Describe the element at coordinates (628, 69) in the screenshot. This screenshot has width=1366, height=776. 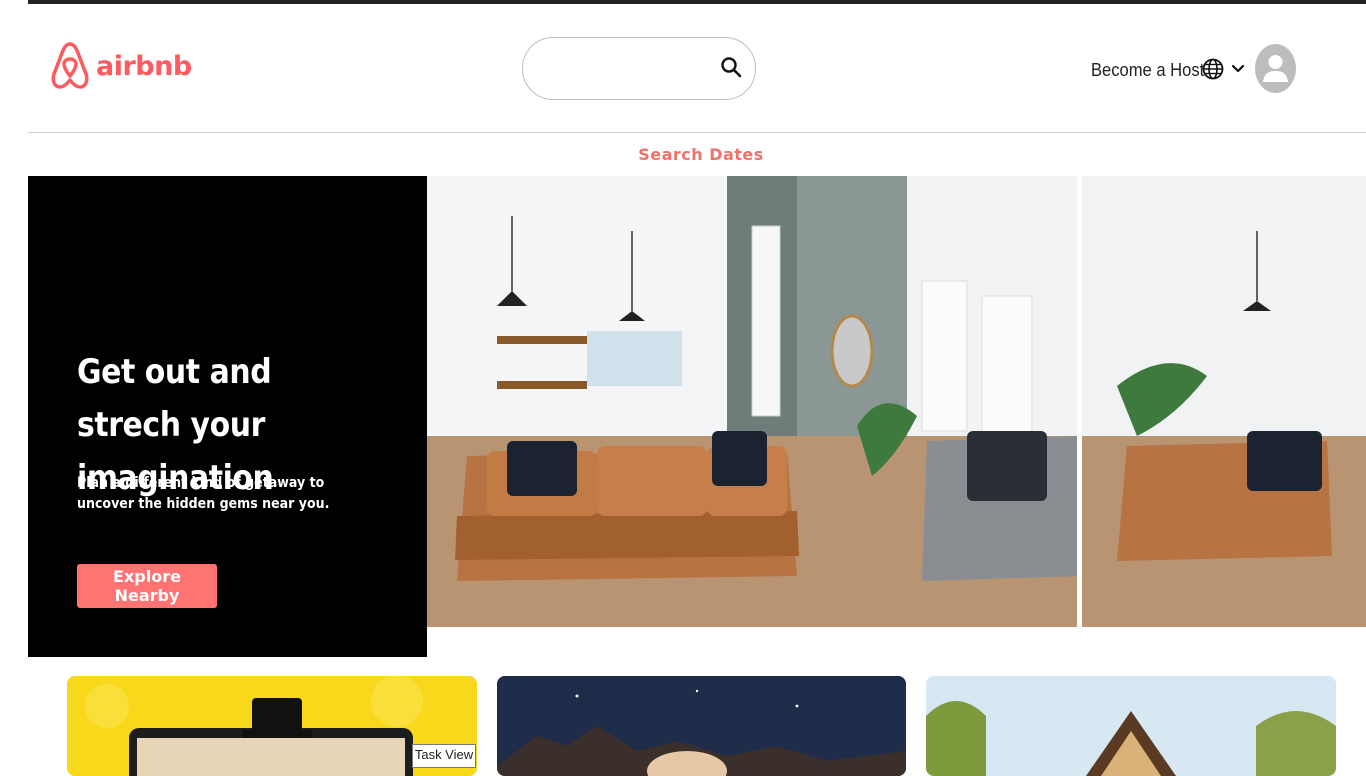
I see `search-input` at that location.